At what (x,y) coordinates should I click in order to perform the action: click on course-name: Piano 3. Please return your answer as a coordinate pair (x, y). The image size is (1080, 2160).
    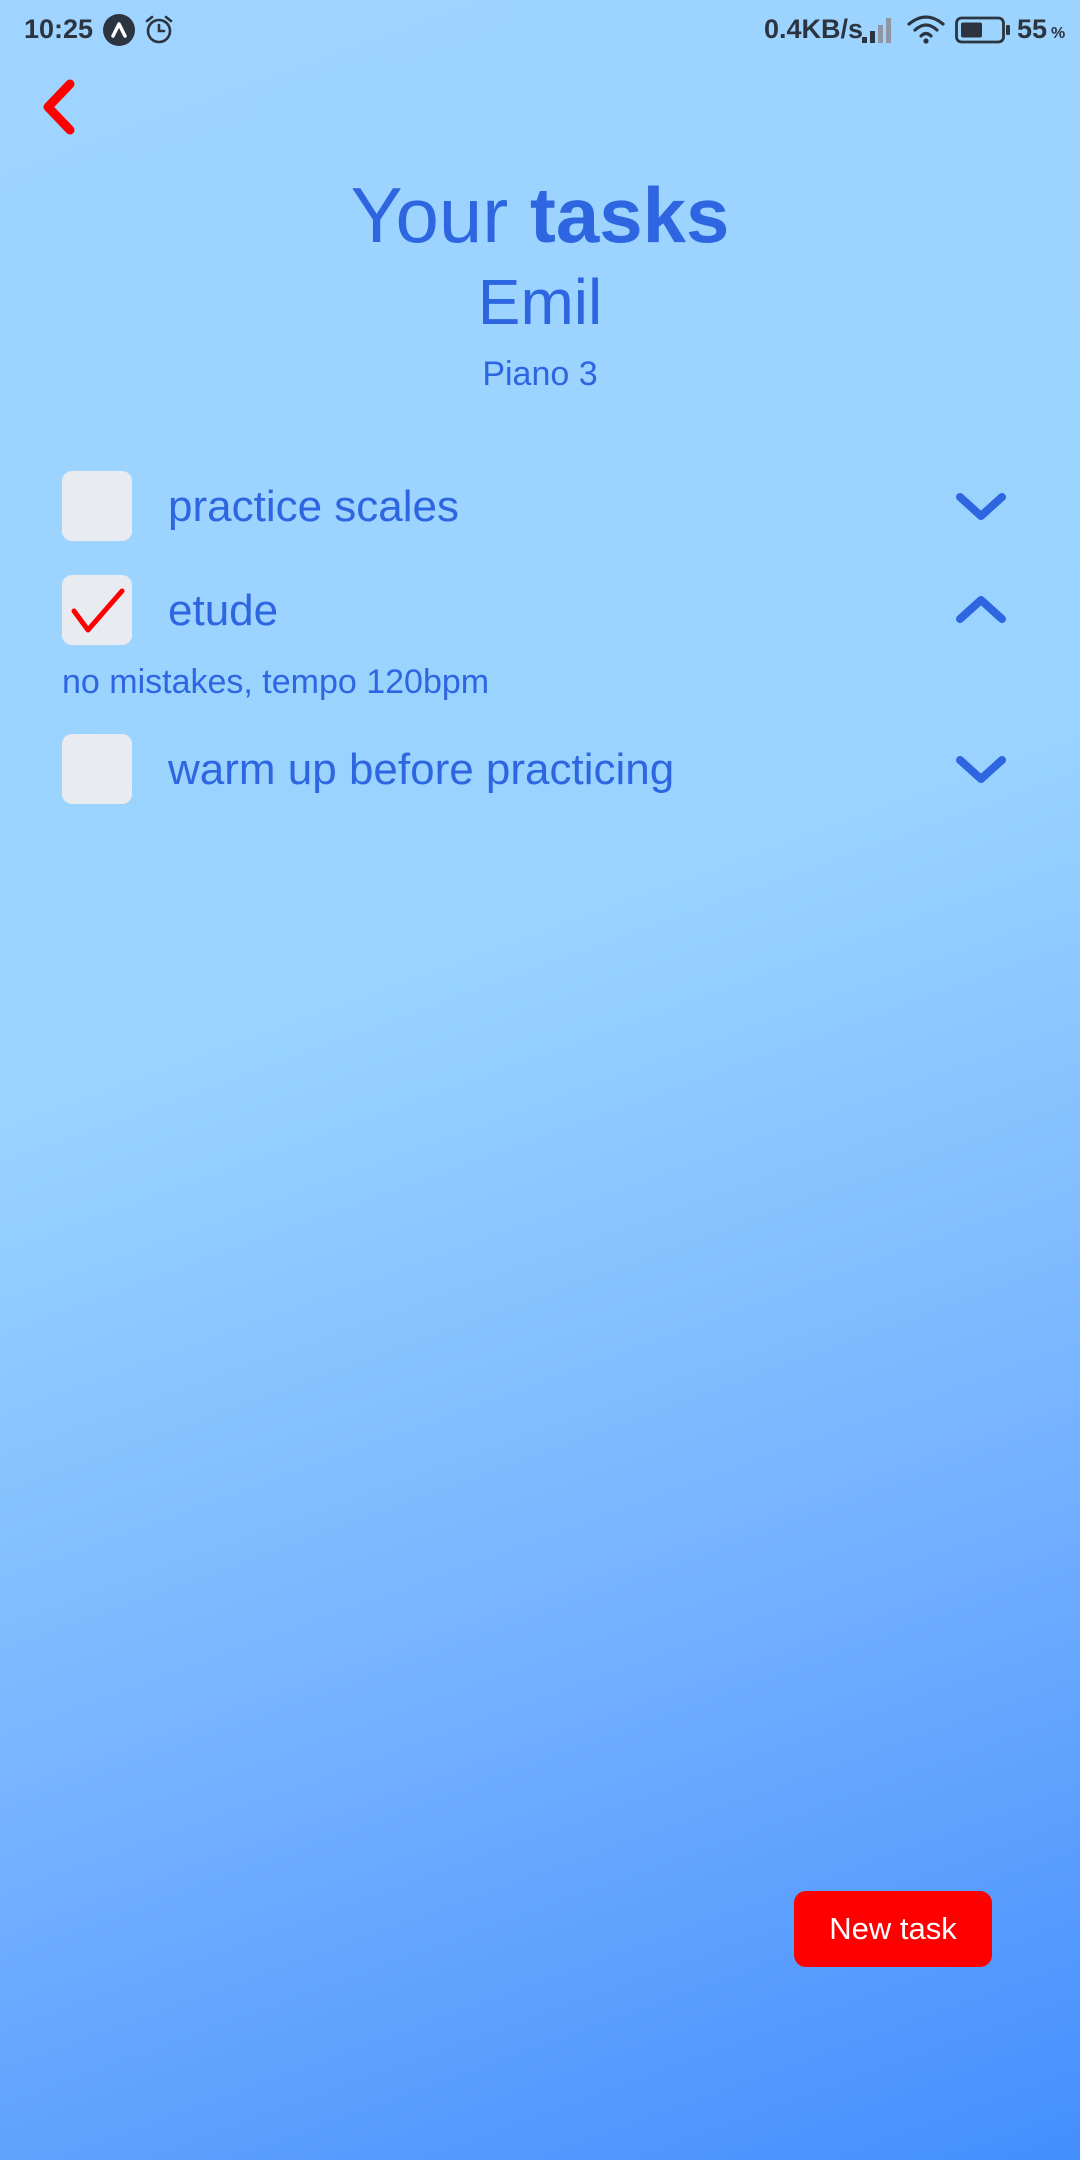
    Looking at the image, I should click on (540, 374).